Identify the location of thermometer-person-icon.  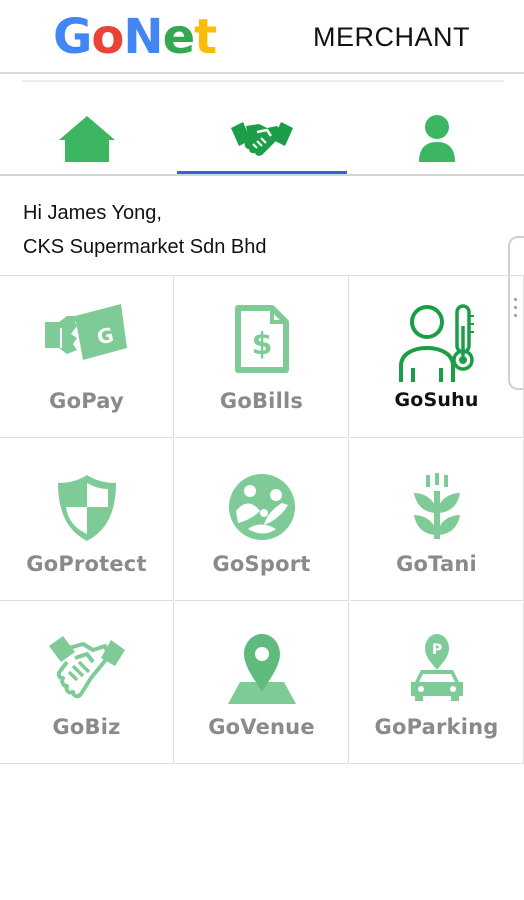
(436, 343).